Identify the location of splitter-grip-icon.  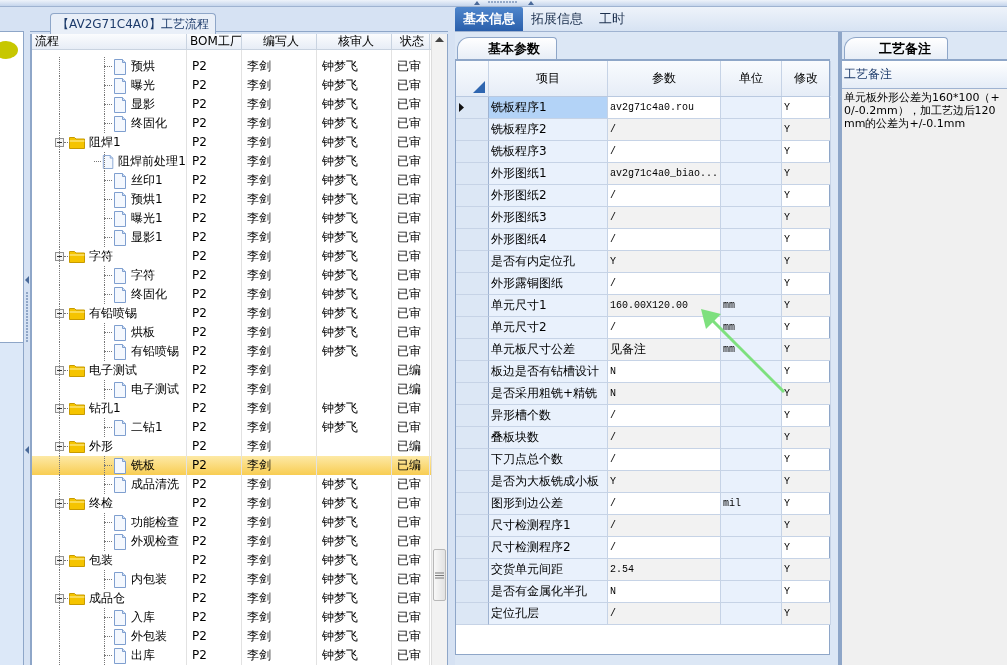
(503, 3).